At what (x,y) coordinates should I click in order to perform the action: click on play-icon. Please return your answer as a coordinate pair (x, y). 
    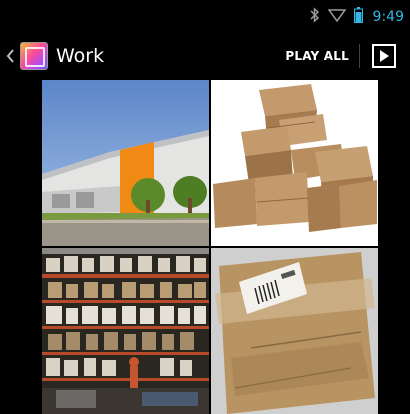
    Looking at the image, I should click on (384, 56).